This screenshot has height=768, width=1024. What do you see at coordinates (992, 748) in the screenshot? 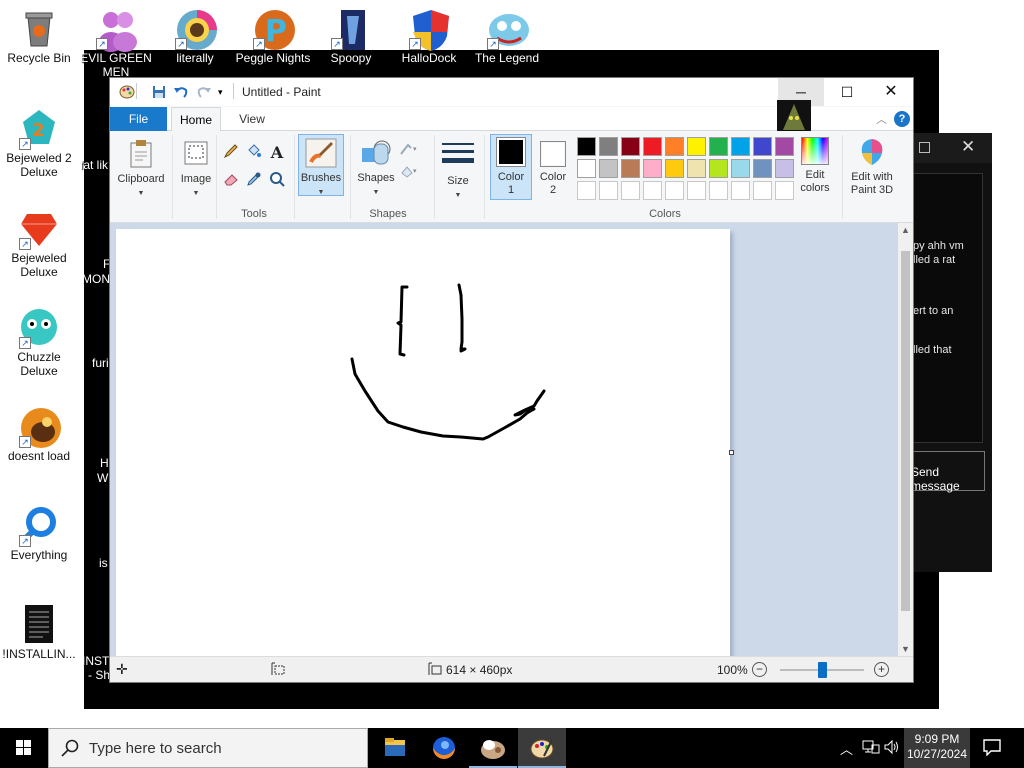
I see `notifications-icon` at bounding box center [992, 748].